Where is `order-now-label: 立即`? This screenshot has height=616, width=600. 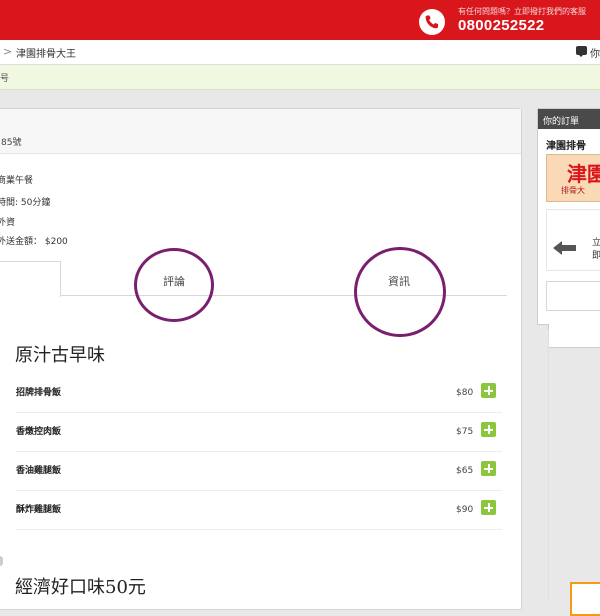
order-now-label: 立即 is located at coordinates (596, 248).